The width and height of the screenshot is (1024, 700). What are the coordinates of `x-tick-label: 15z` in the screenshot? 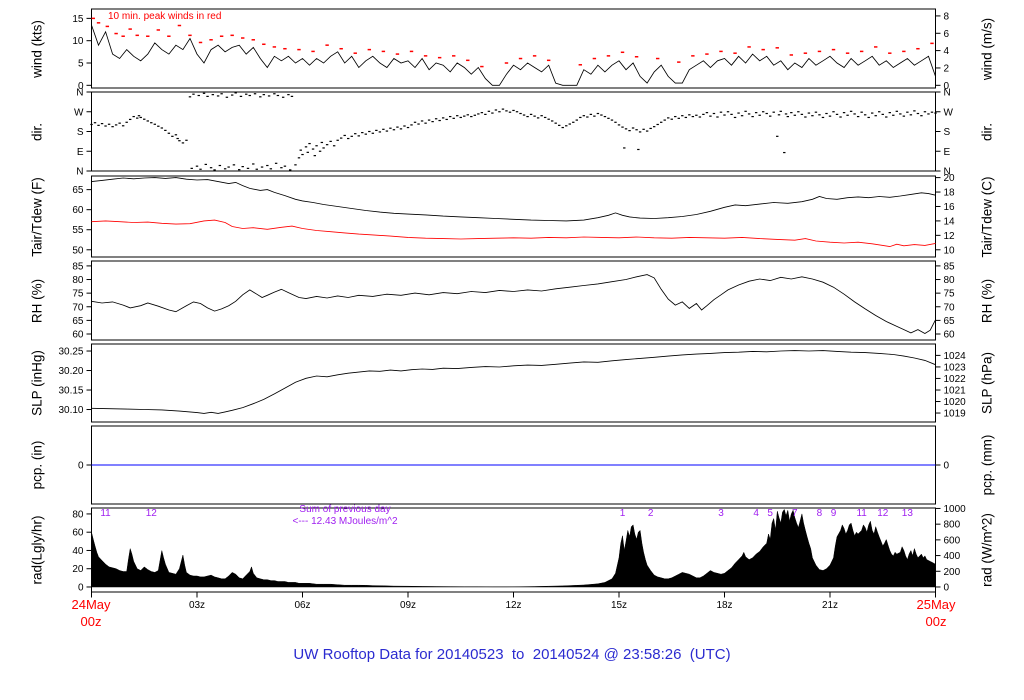 It's located at (619, 605).